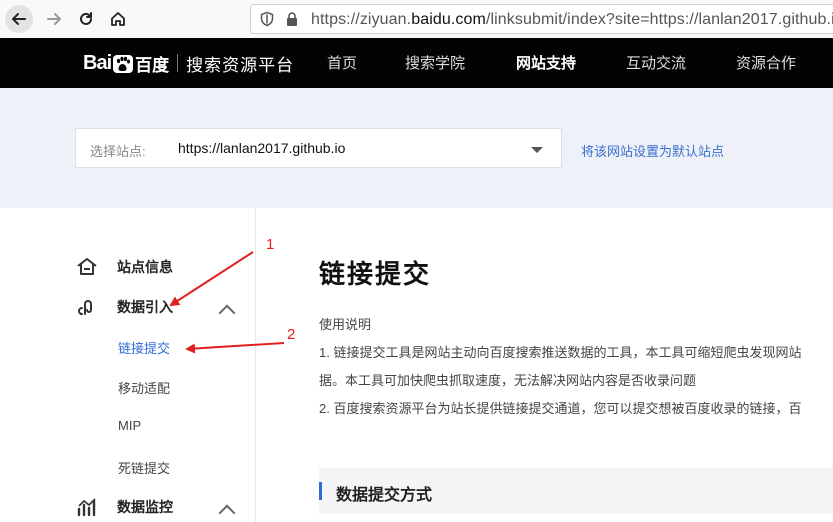 The width and height of the screenshot is (833, 522). Describe the element at coordinates (384, 495) in the screenshot. I see `section-title: 数据提交方式` at that location.